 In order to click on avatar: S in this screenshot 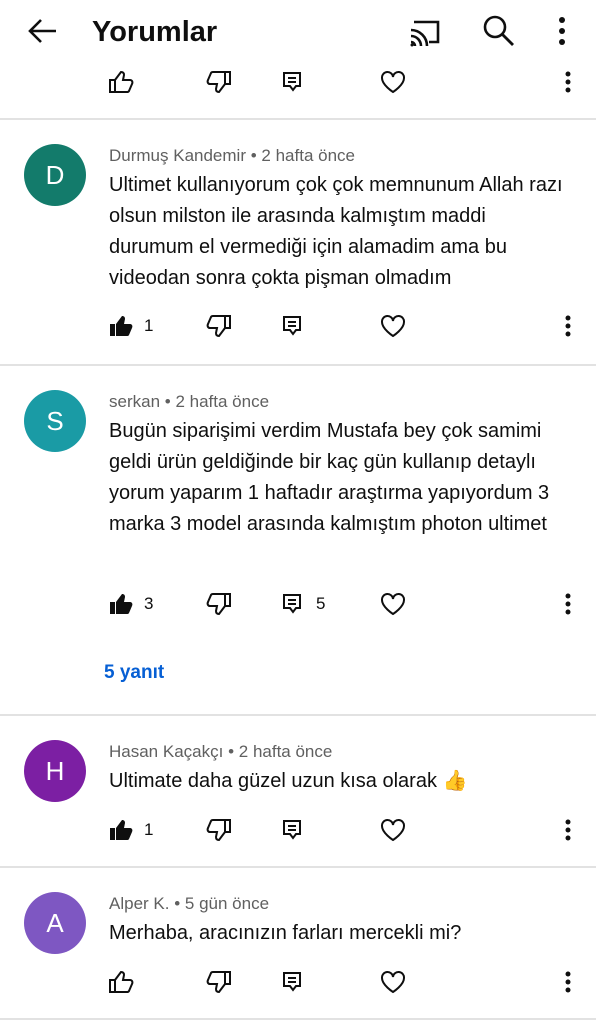, I will do `click(55, 421)`.